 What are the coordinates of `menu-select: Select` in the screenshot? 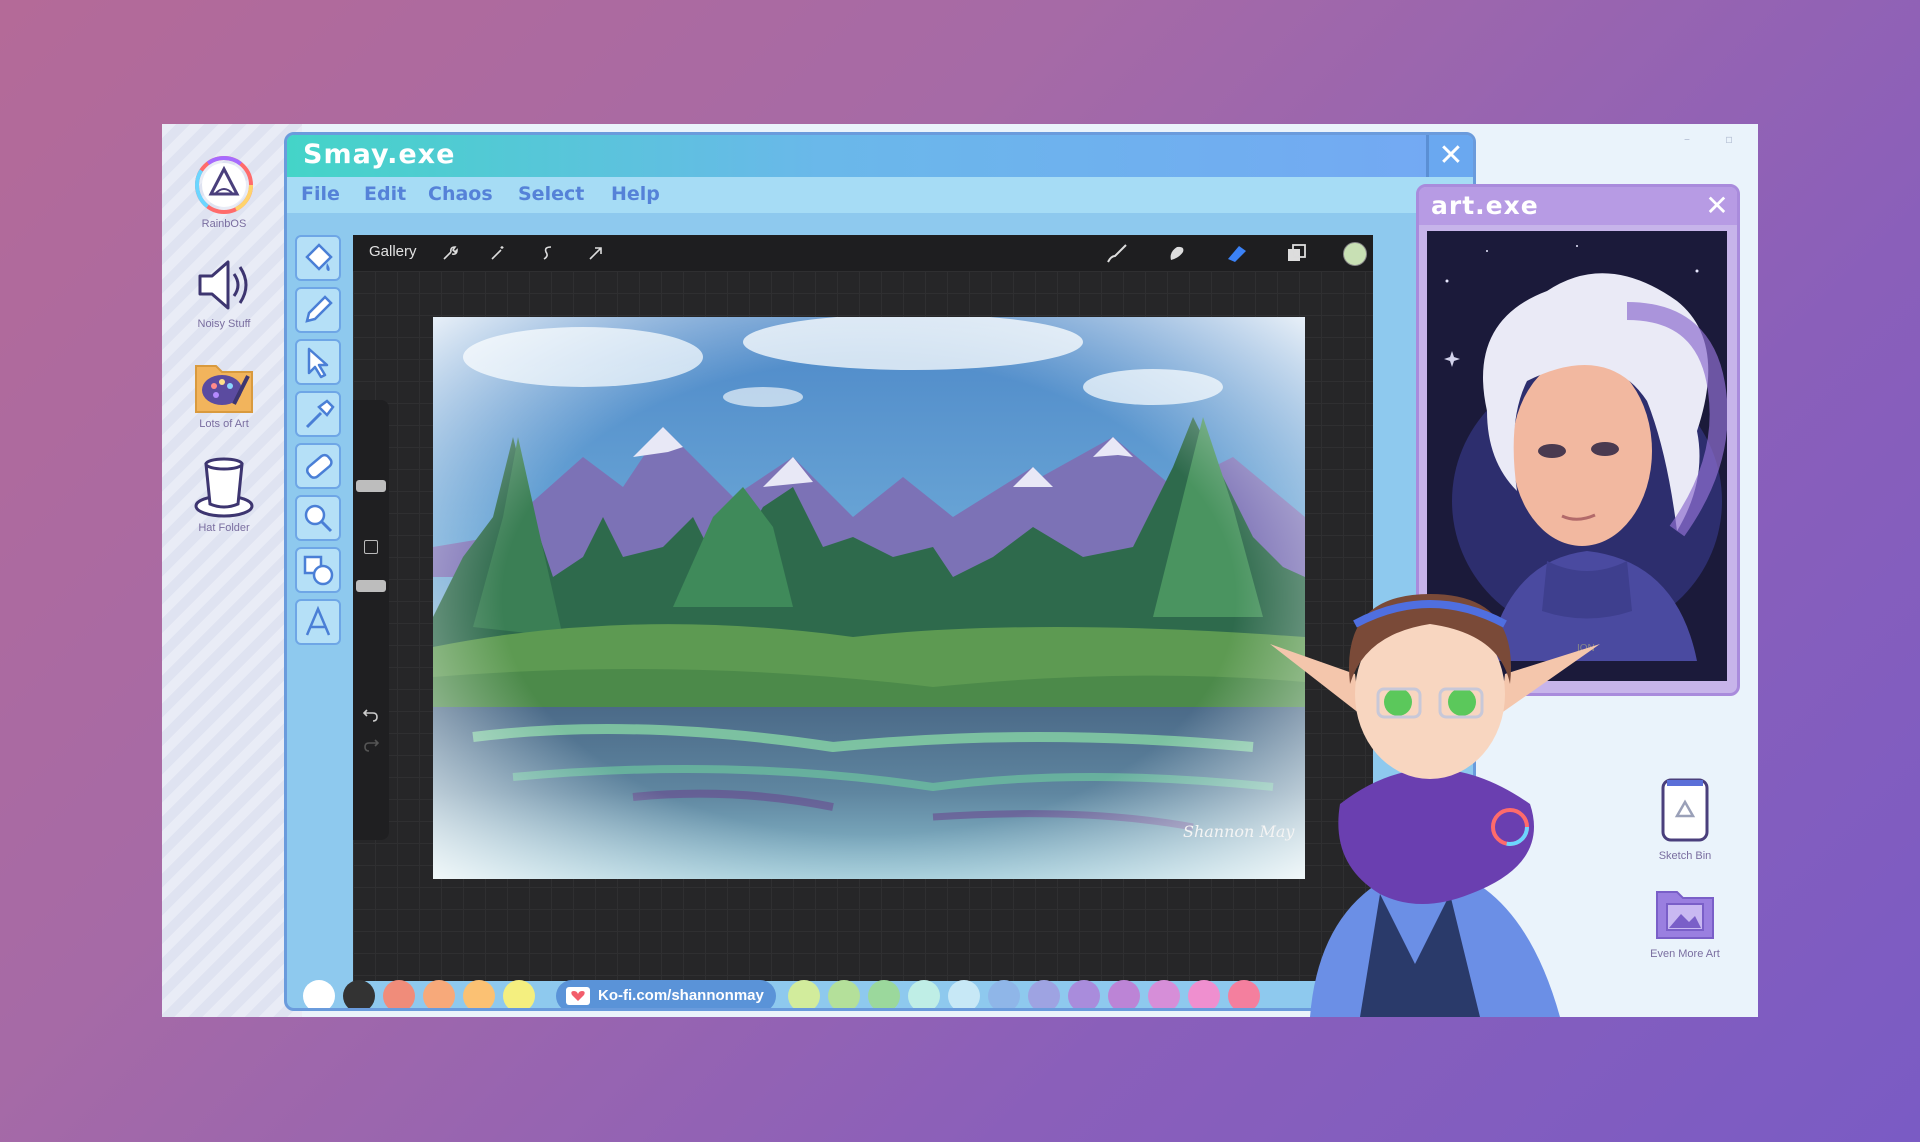 It's located at (551, 194).